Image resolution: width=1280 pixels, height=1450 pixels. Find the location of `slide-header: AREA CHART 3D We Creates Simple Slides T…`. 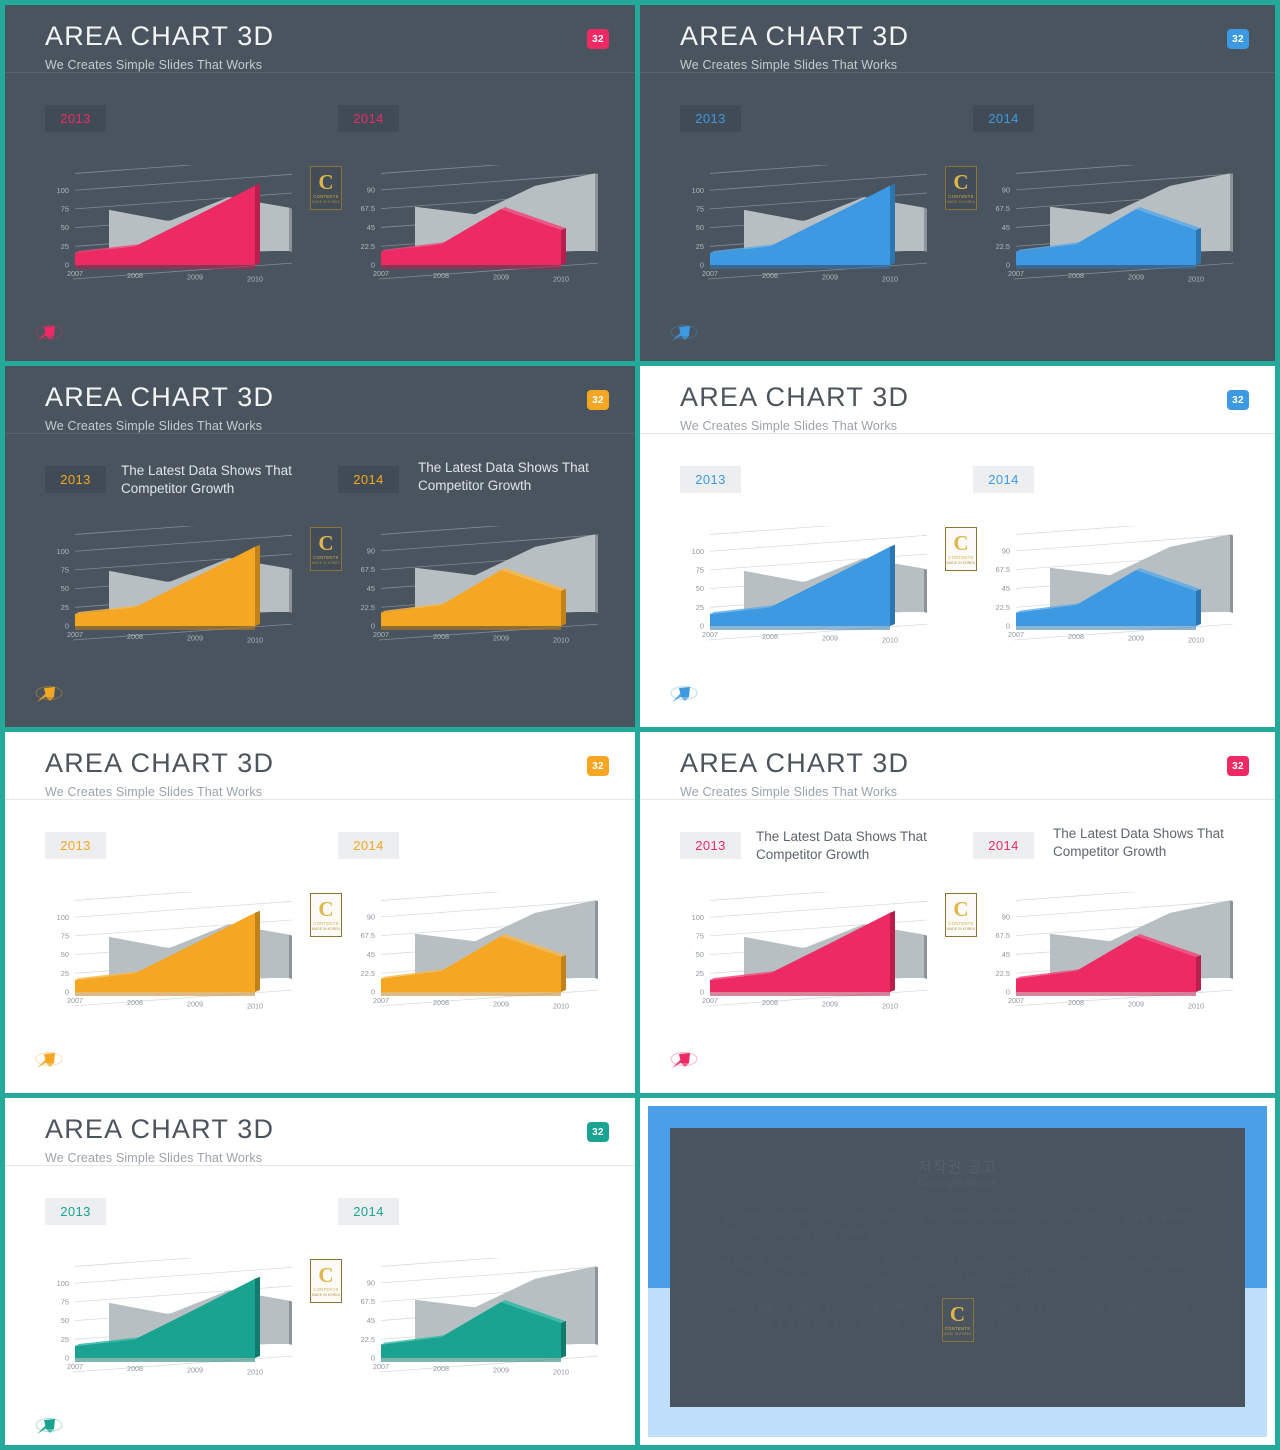

slide-header: AREA CHART 3D We Creates Simple Slides T… is located at coordinates (320, 400).